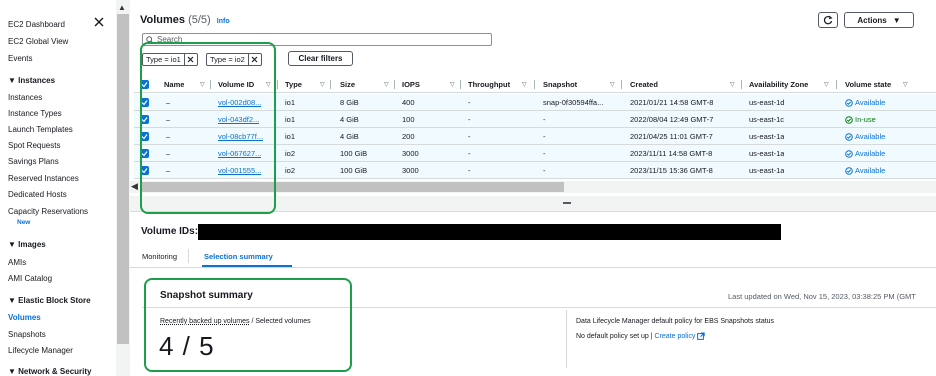 This screenshot has width=936, height=376. I want to click on cell-availability-zone: us-east-1c, so click(767, 119).